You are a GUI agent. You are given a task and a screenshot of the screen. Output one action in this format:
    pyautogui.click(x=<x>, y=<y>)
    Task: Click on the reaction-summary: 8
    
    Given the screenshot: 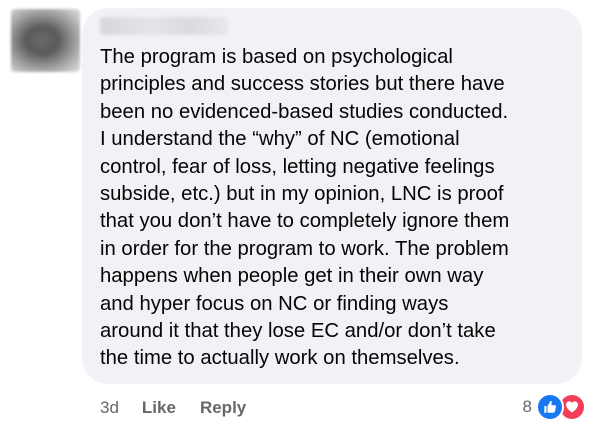 What is the action you would take?
    pyautogui.click(x=554, y=407)
    